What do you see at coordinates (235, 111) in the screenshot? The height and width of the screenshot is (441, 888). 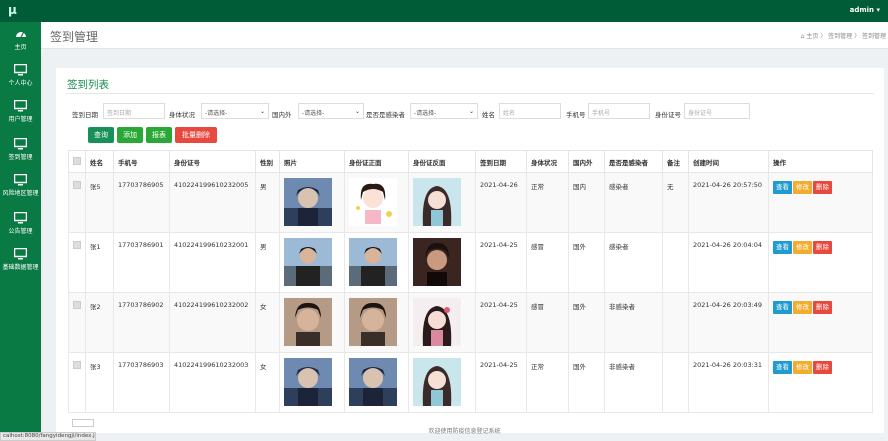 I see `health-select: -请选择- ⌄` at bounding box center [235, 111].